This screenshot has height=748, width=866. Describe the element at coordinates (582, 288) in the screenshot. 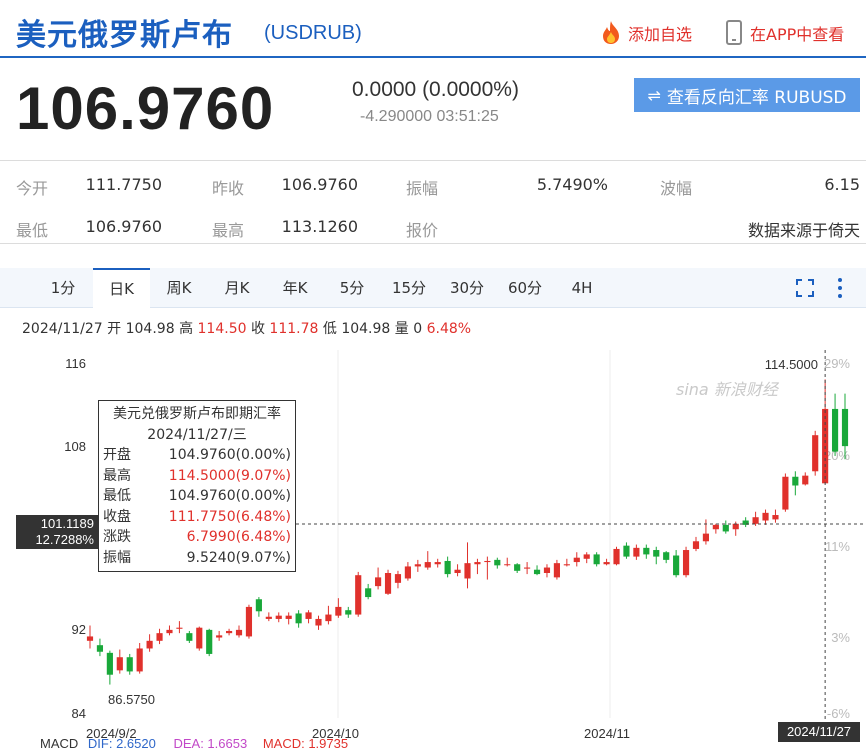

I see `tab-4h: 4H` at that location.